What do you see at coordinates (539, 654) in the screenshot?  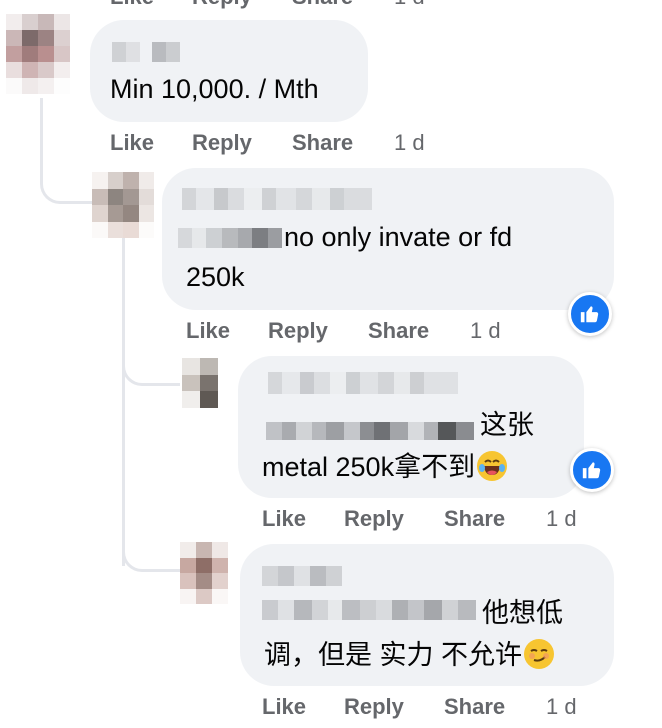 I see `smirk-emoji-icon` at bounding box center [539, 654].